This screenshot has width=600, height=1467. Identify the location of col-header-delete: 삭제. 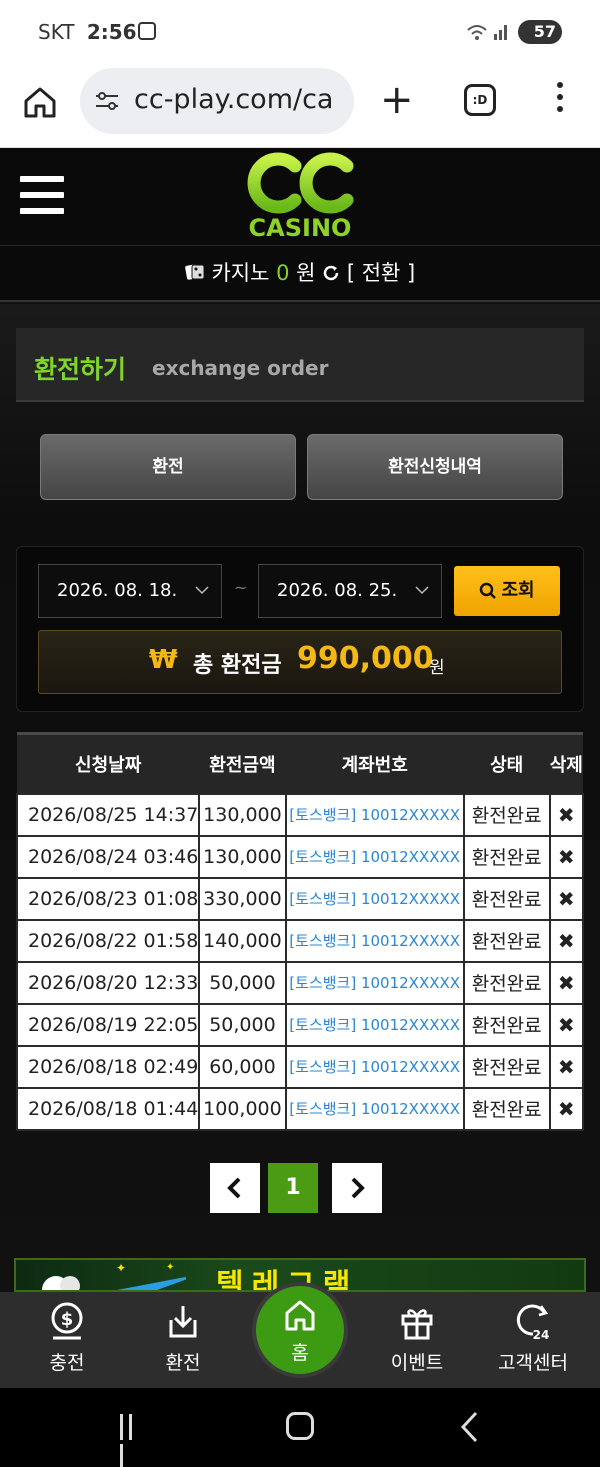
(566, 763).